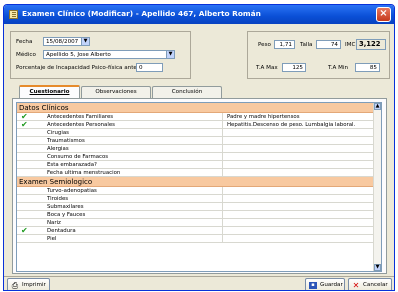 The image size is (398, 292). Describe the element at coordinates (141, 68) in the screenshot. I see `incapacidad-value: 0` at that location.